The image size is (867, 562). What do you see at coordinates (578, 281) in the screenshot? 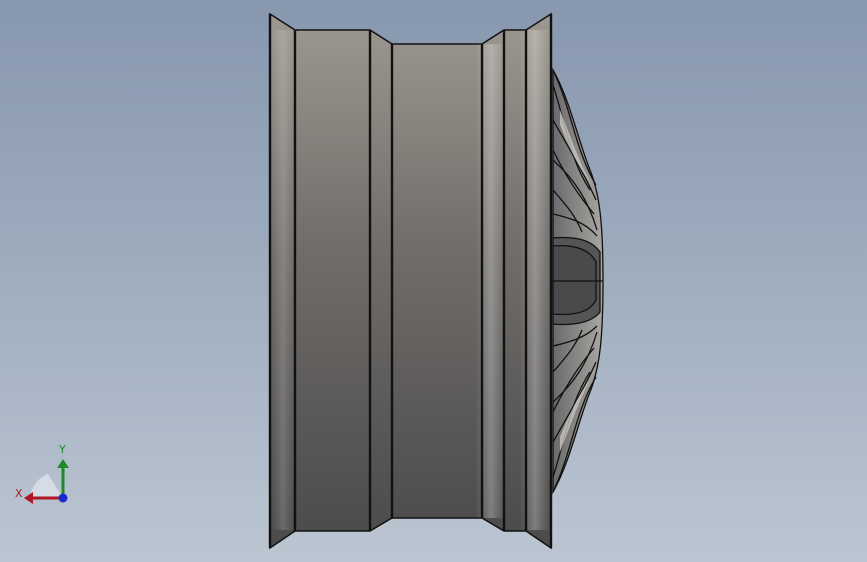
I see `wheel-spokes` at bounding box center [578, 281].